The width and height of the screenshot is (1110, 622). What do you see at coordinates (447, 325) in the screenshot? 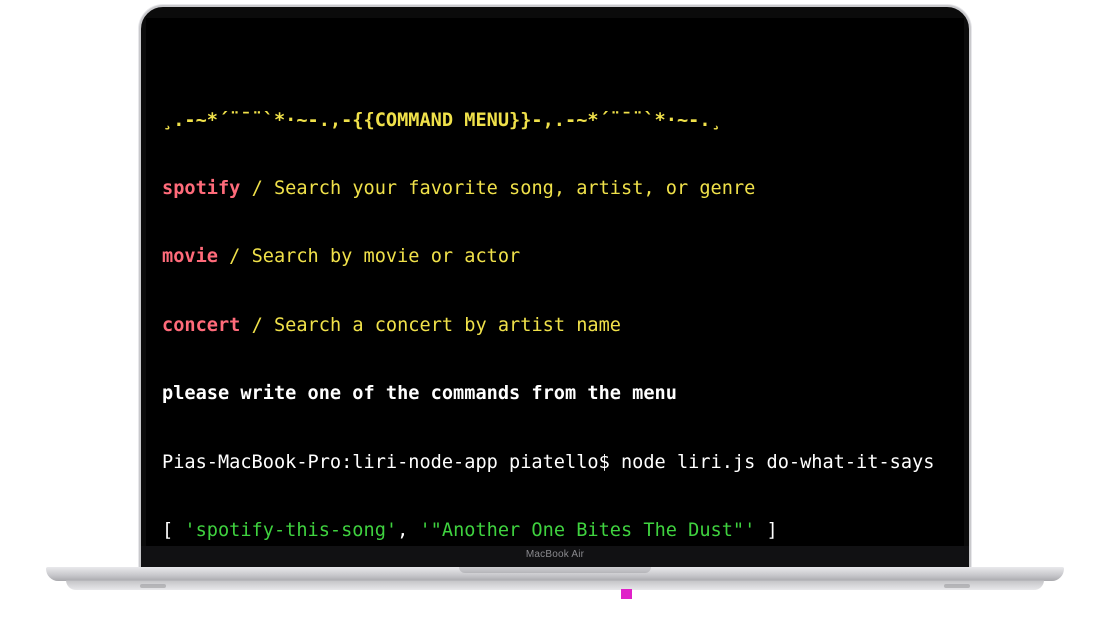
I see `menu-description: Search a concert by artist name` at bounding box center [447, 325].